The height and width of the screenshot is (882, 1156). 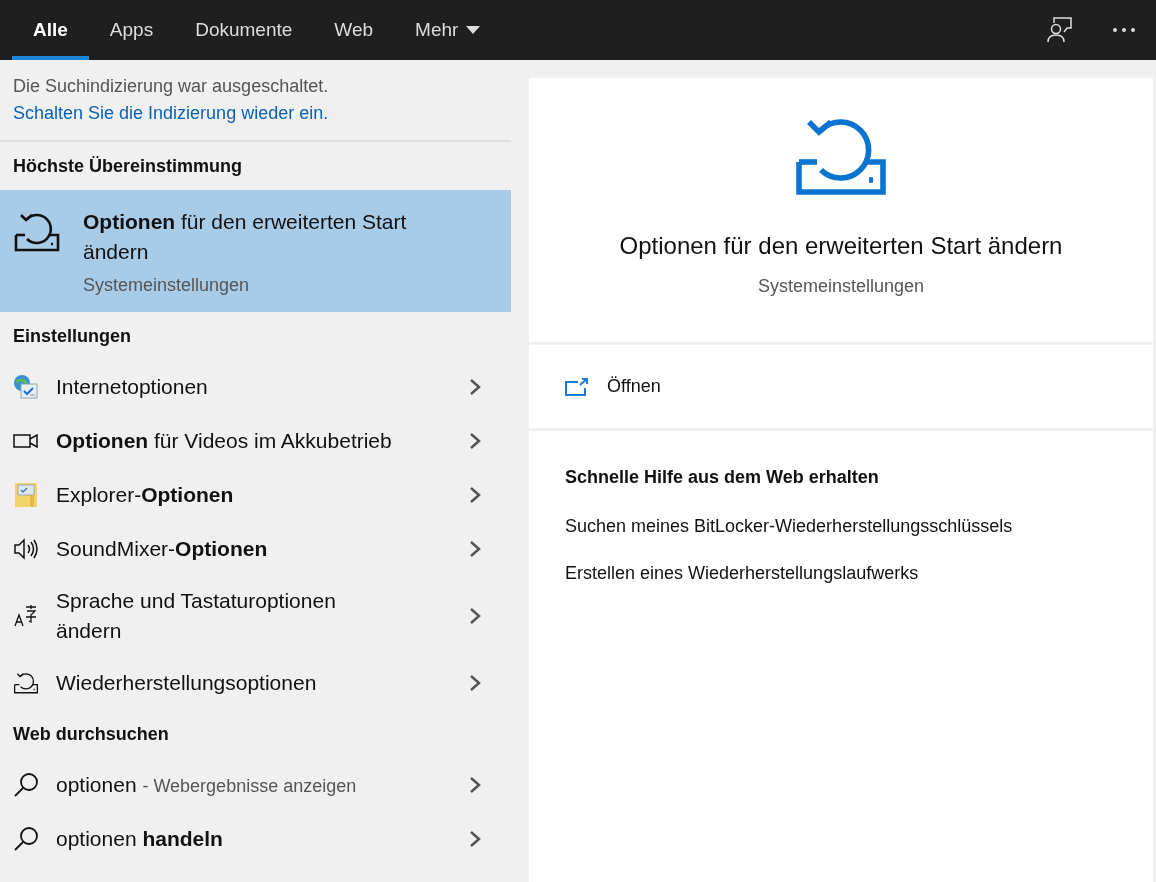 I want to click on help-link: Suchen meines BitLocker-Wiederherstellungsschlüssels, so click(x=789, y=526).